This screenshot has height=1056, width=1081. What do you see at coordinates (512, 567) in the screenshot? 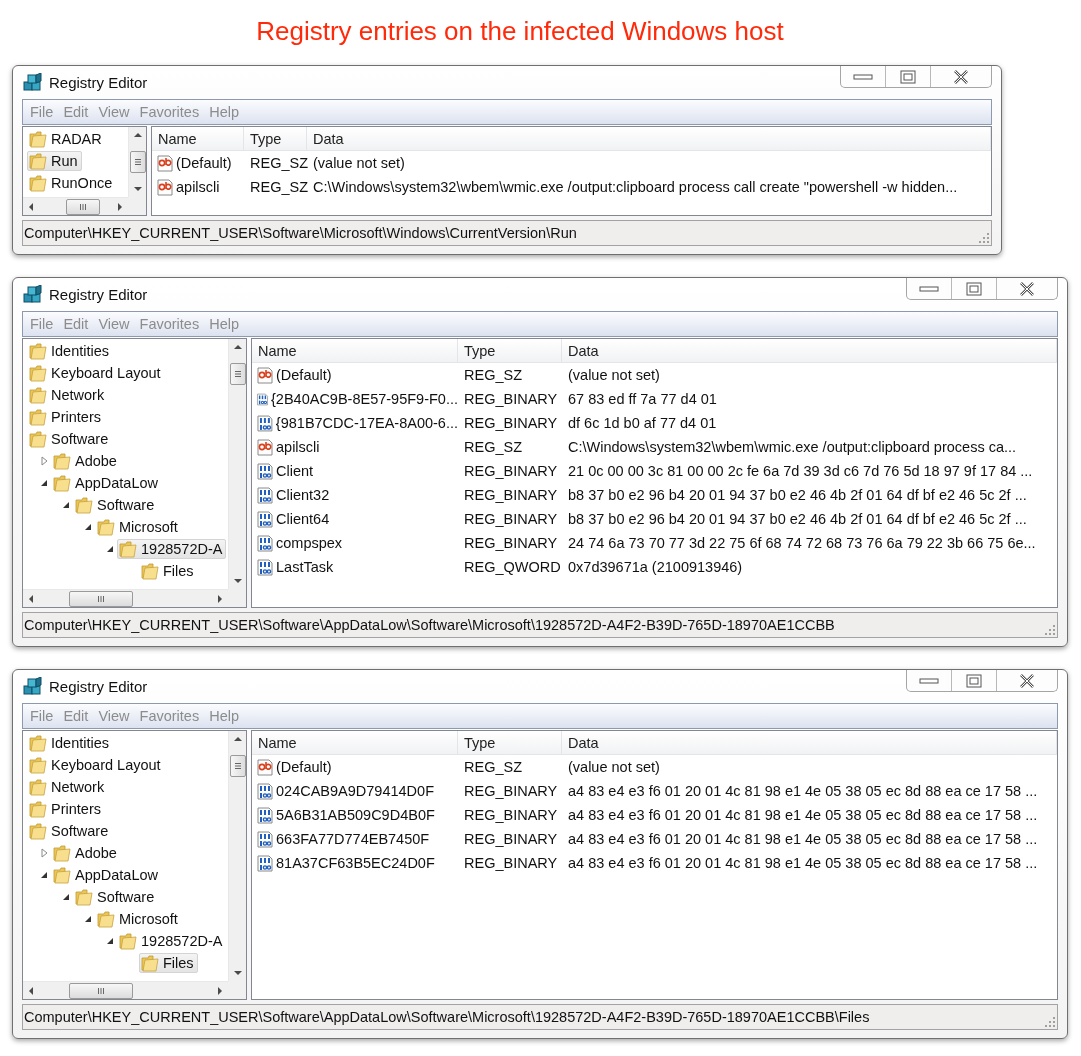
I see `value-type: REG_QWORD` at bounding box center [512, 567].